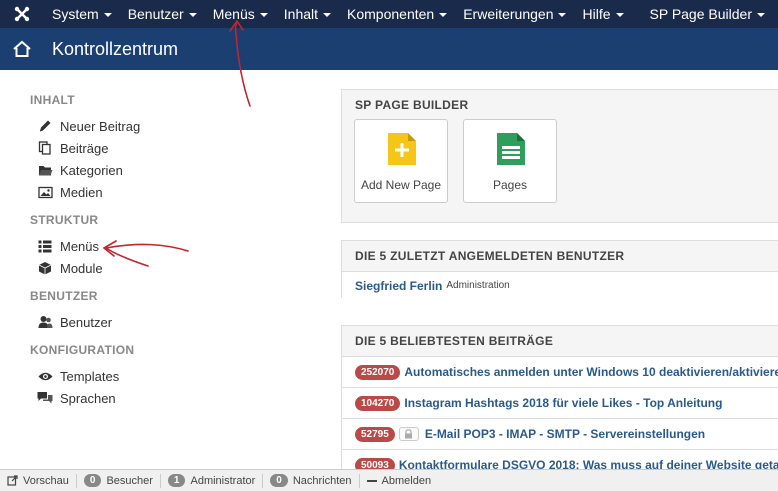 The width and height of the screenshot is (778, 491). What do you see at coordinates (52, 100) in the screenshot?
I see `sidebar-section-inhalt: INHALT` at bounding box center [52, 100].